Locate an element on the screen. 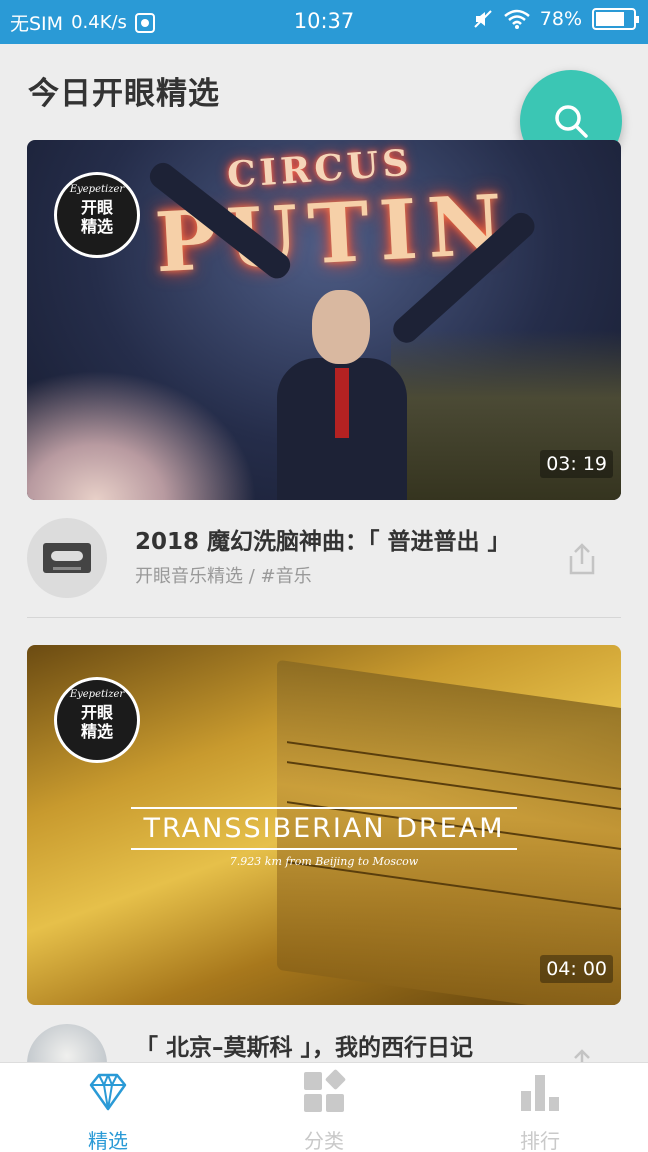 The height and width of the screenshot is (1152, 648). video-duration: 04: 00 is located at coordinates (576, 969).